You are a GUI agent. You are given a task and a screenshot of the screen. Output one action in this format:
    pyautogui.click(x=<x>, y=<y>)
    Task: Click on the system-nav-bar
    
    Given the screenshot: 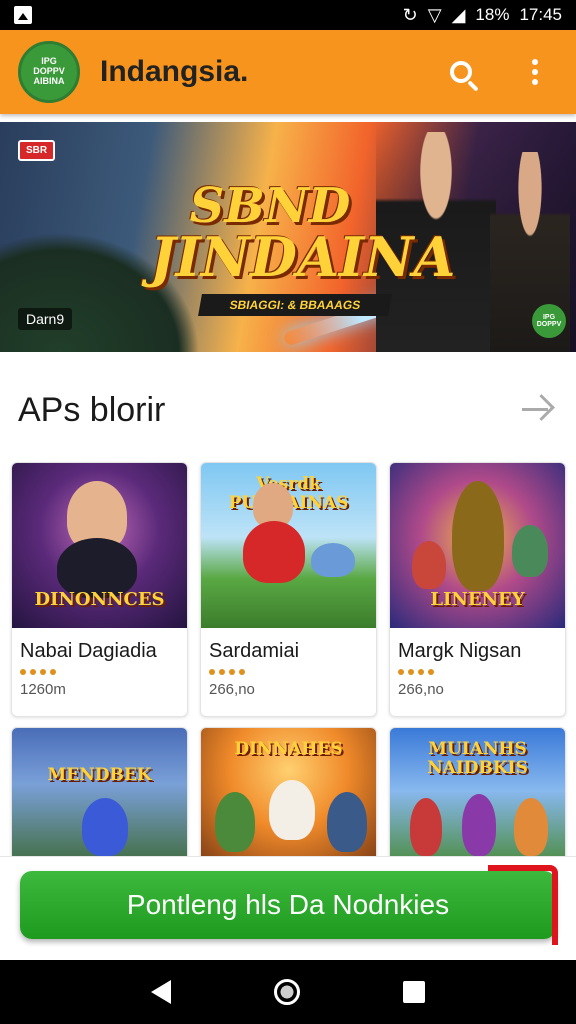 What is the action you would take?
    pyautogui.click(x=288, y=992)
    